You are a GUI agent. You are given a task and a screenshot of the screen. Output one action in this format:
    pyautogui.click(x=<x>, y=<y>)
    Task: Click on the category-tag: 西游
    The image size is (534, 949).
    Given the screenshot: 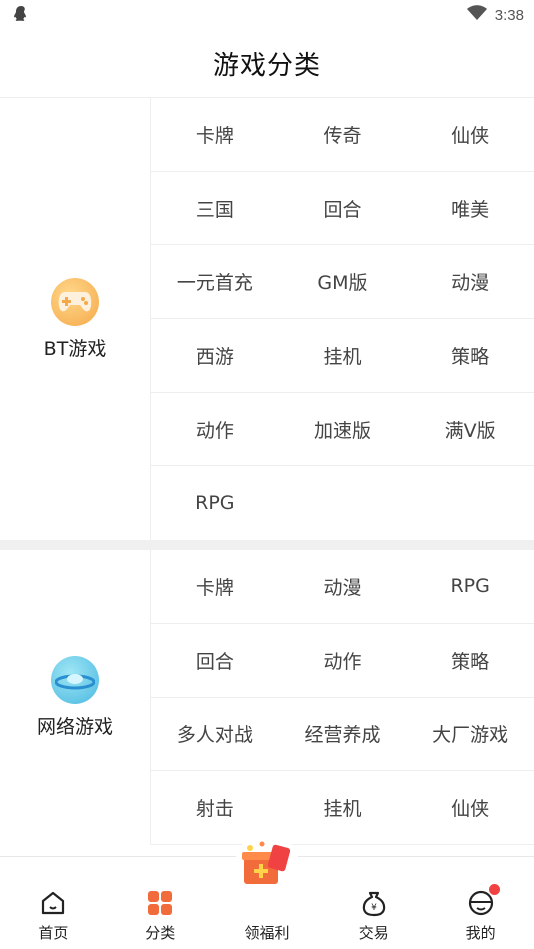 What is the action you would take?
    pyautogui.click(x=215, y=356)
    